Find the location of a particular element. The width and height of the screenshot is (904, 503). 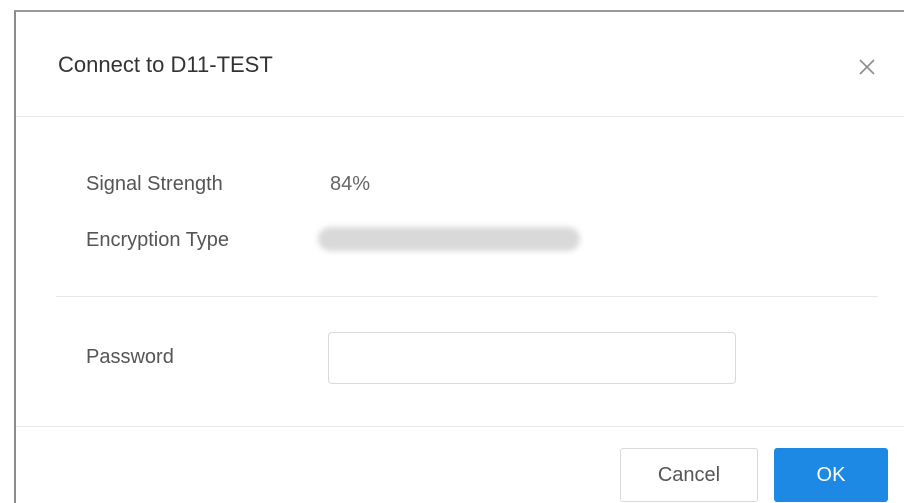

close-icon is located at coordinates (867, 67).